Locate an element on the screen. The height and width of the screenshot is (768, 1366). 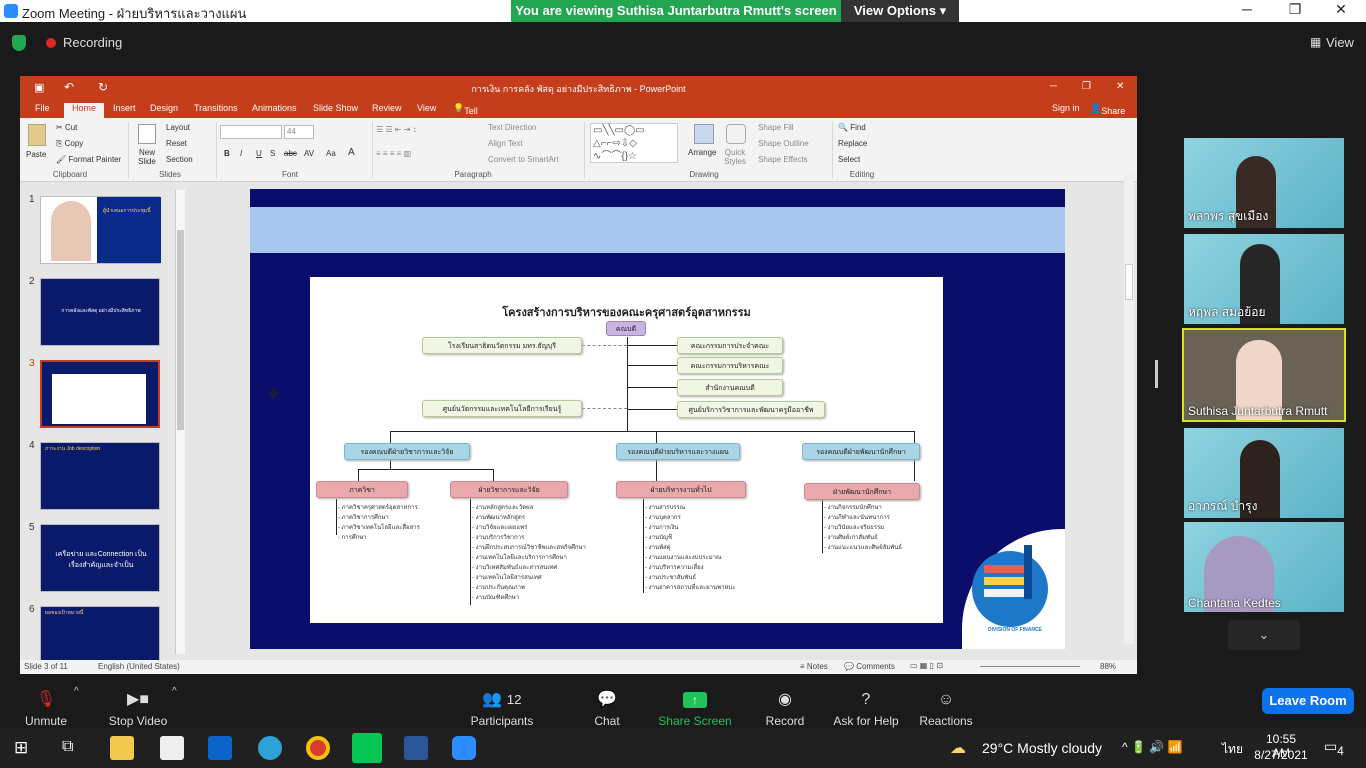
tab-home: Home is located at coordinates (84, 110).